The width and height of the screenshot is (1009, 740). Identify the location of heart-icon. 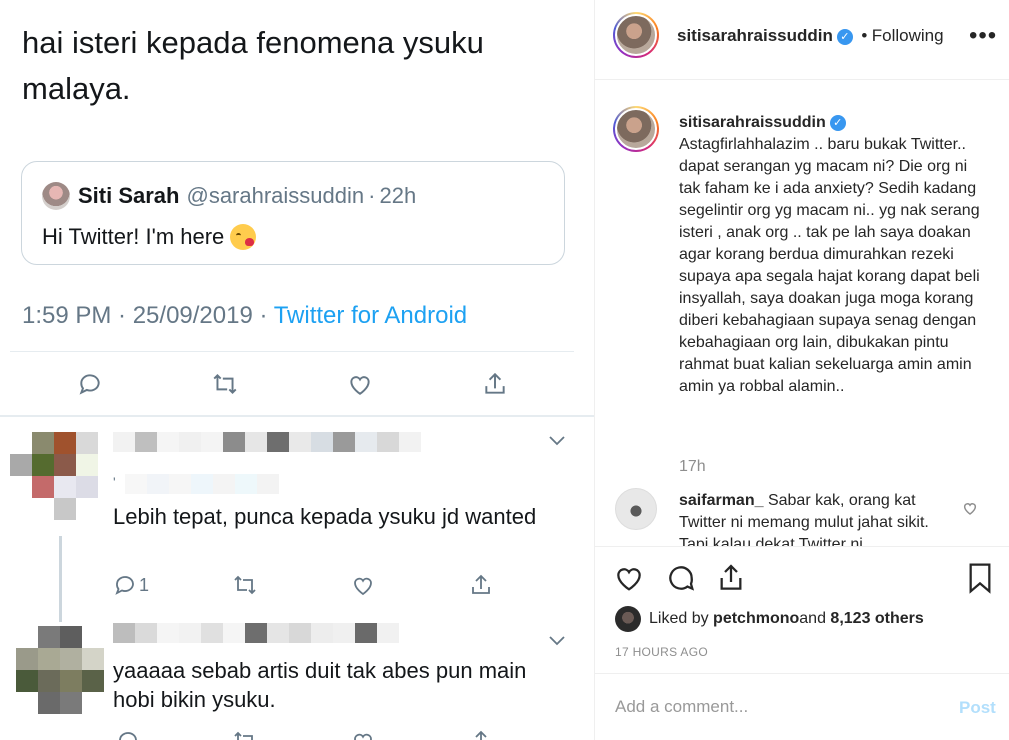
(629, 580).